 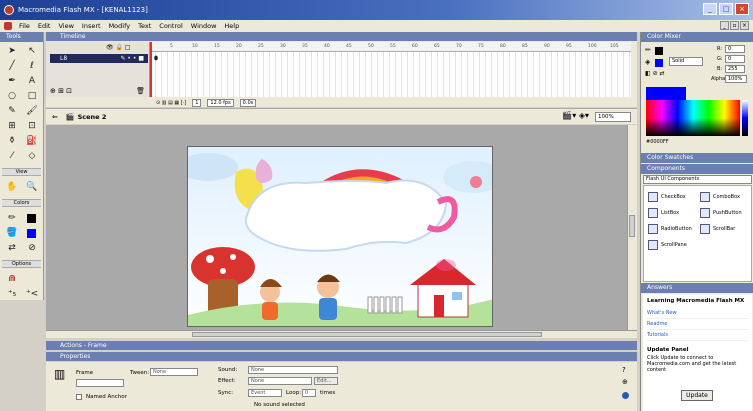 I want to click on sound-select: None, so click(x=293, y=370).